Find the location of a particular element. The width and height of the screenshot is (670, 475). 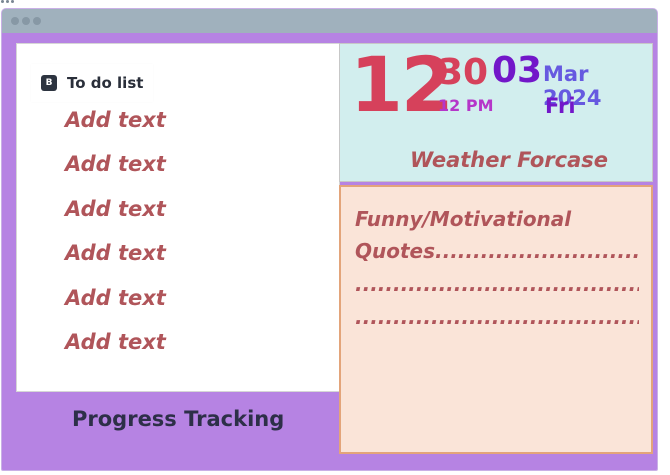

todo-list-header: B To do list is located at coordinates (92, 83).